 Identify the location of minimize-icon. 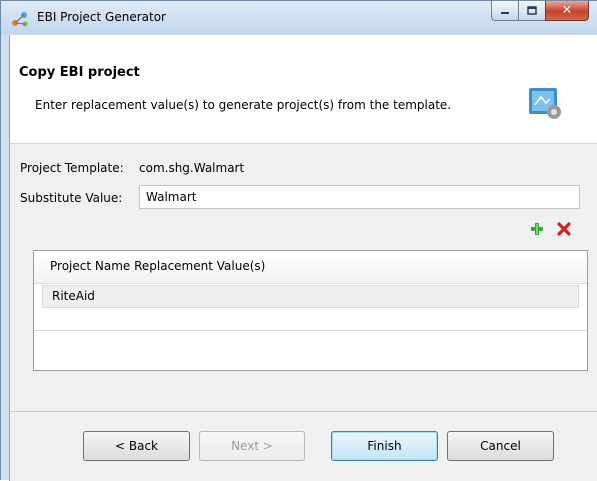
(505, 12).